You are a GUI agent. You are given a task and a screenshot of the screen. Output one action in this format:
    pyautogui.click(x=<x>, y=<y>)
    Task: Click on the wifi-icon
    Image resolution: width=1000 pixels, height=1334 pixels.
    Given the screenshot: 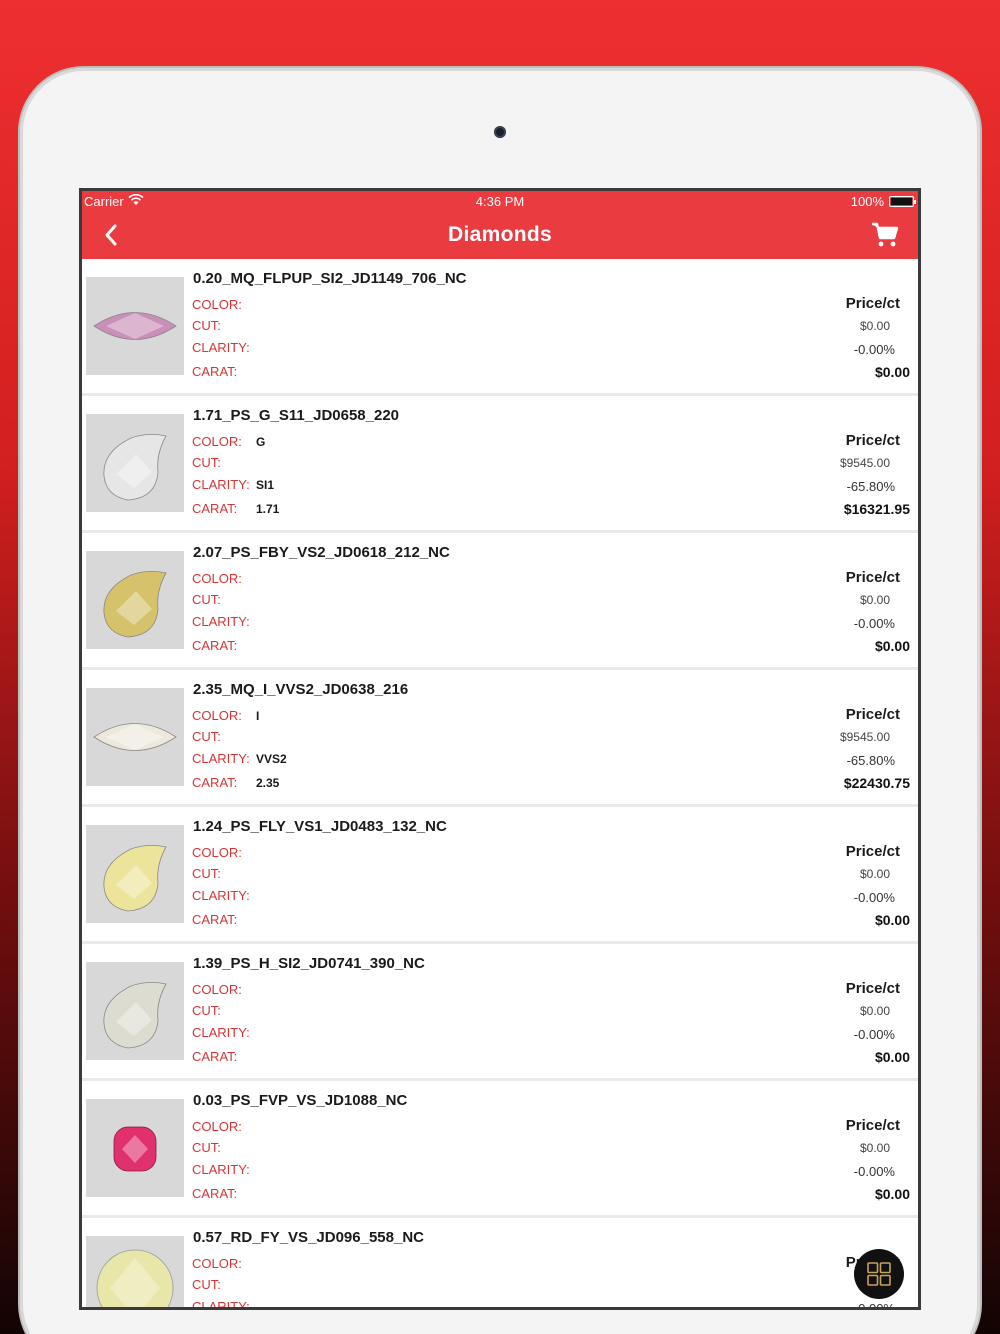 What is the action you would take?
    pyautogui.click(x=136, y=201)
    